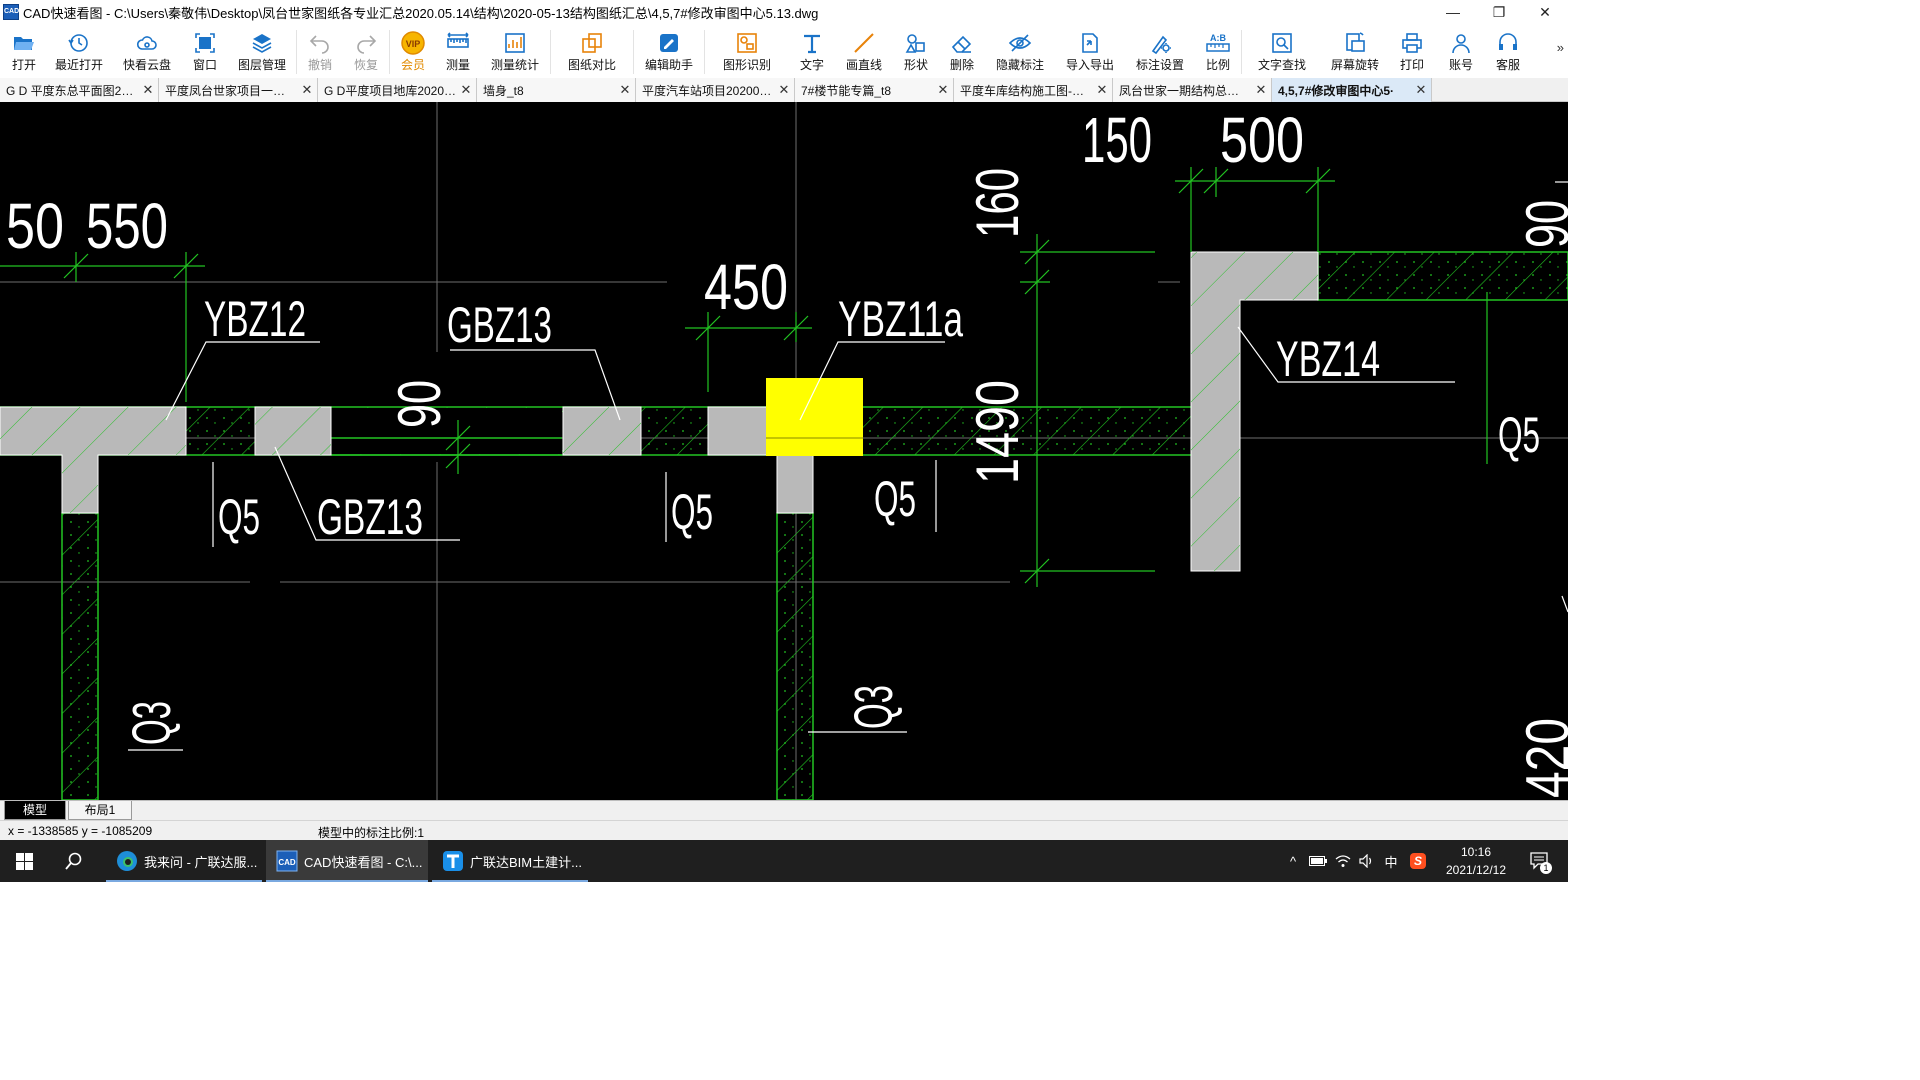  I want to click on toolbar-button-cloud: 快看云盘, so click(147, 51).